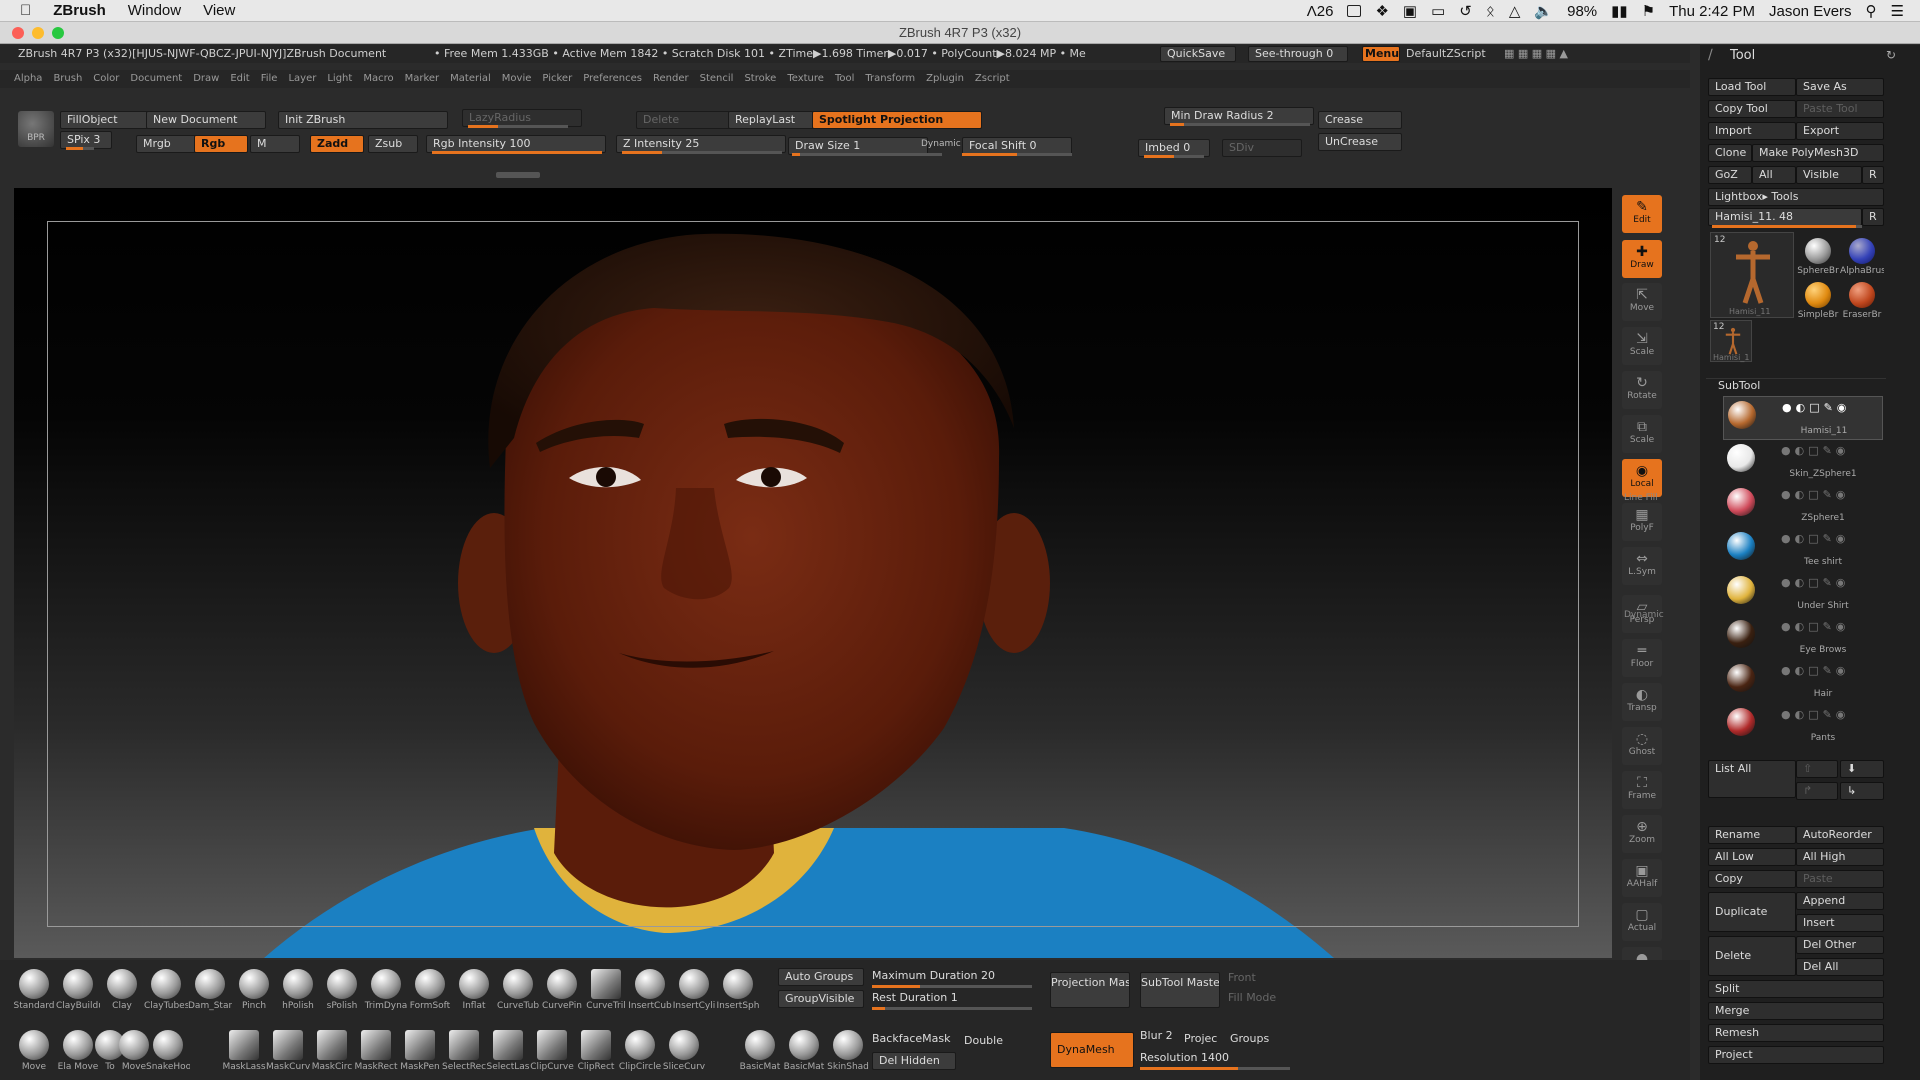 Image resolution: width=1920 pixels, height=1080 pixels. What do you see at coordinates (1803, 682) in the screenshot?
I see `subtool-item: ●◐□✎◉ Hair` at bounding box center [1803, 682].